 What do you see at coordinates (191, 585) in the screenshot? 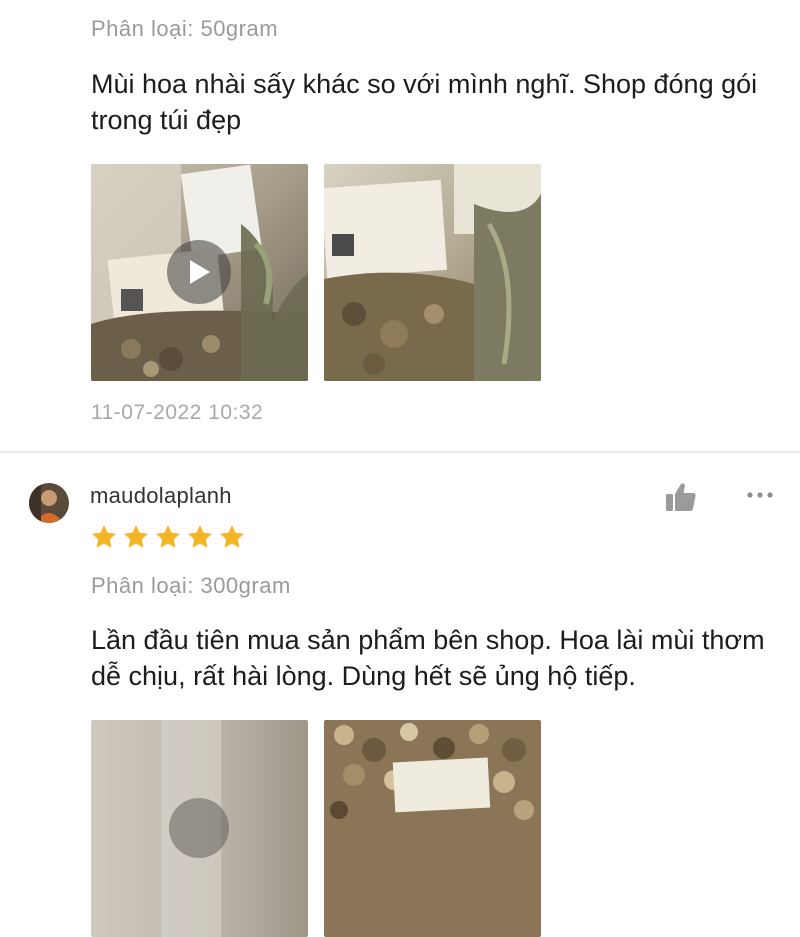
I see `review-variant: Phân loại: 300gram` at bounding box center [191, 585].